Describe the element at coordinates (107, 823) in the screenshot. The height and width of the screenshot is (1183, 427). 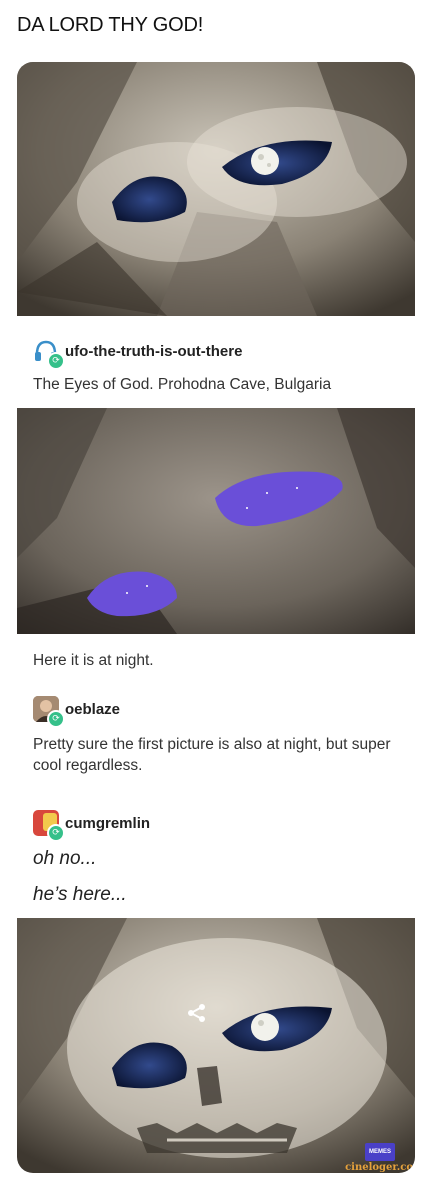
I see `username-link: cumgremlin` at that location.